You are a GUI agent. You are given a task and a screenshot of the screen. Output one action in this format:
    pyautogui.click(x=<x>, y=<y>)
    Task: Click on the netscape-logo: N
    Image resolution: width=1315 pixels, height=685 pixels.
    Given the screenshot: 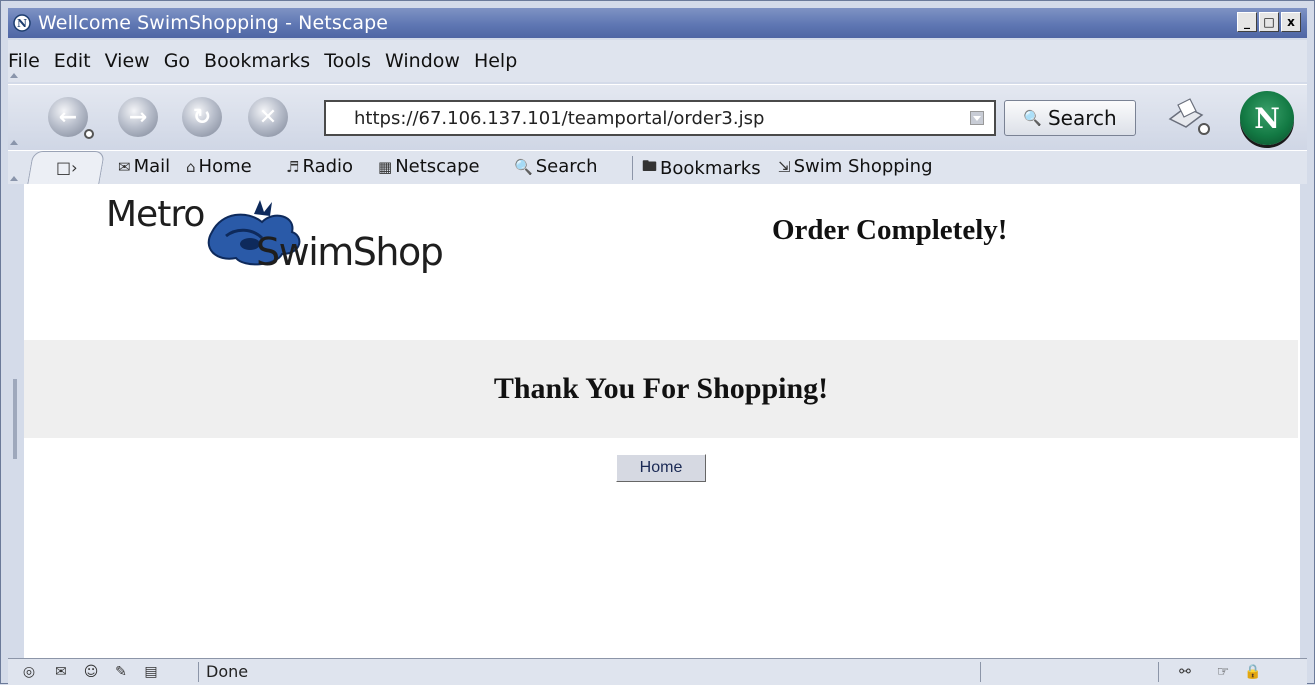 What is the action you would take?
    pyautogui.click(x=1267, y=118)
    